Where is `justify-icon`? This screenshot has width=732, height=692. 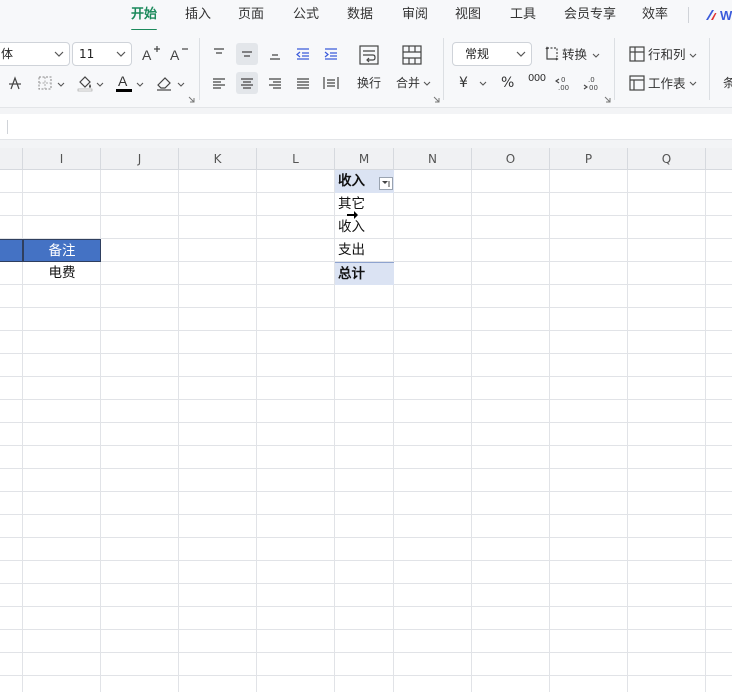 justify-icon is located at coordinates (303, 83).